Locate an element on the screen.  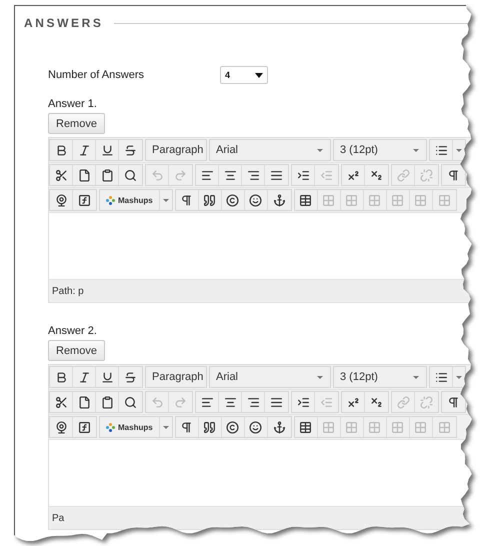
path-text: Path: p is located at coordinates (68, 291).